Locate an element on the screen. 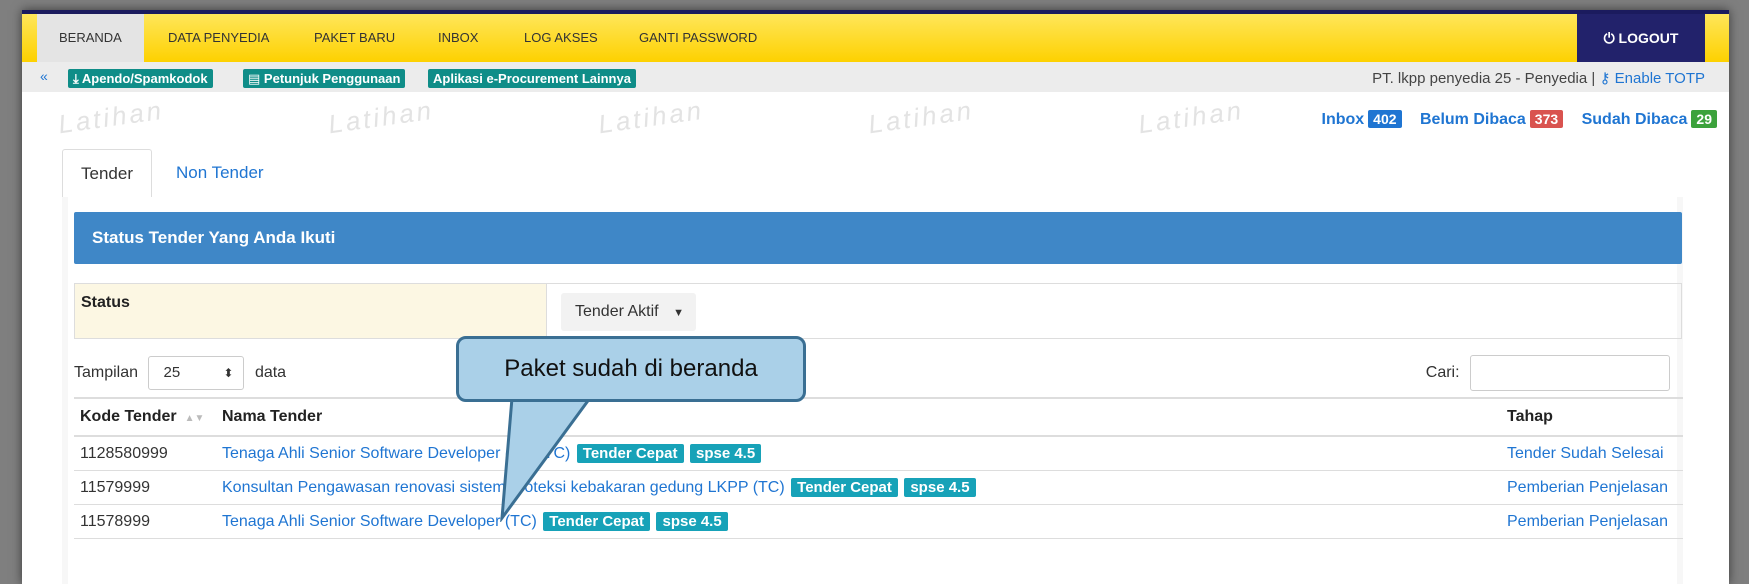  status-dropdown: Tender Aktif ▼ is located at coordinates (628, 312).